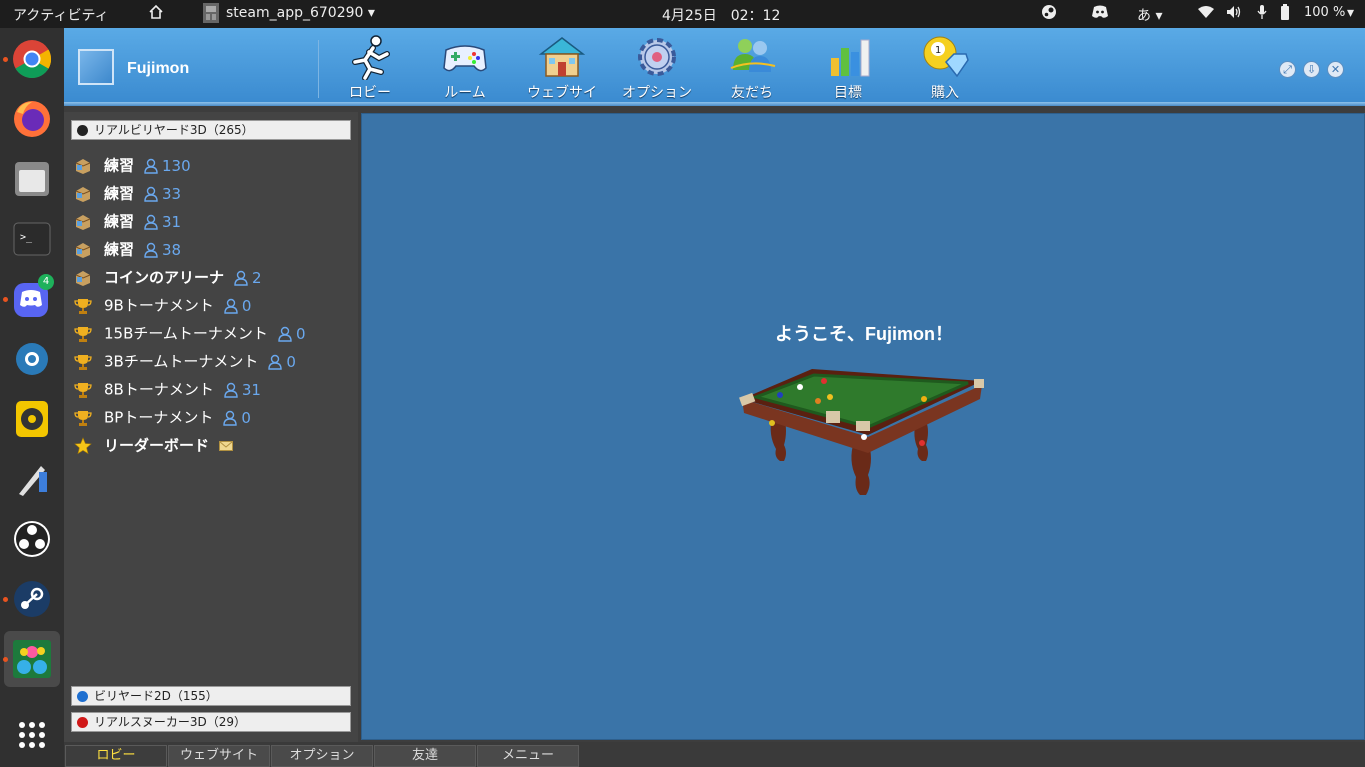 This screenshot has width=1365, height=767. What do you see at coordinates (322, 756) in the screenshot?
I see `tab-options: オプション` at bounding box center [322, 756].